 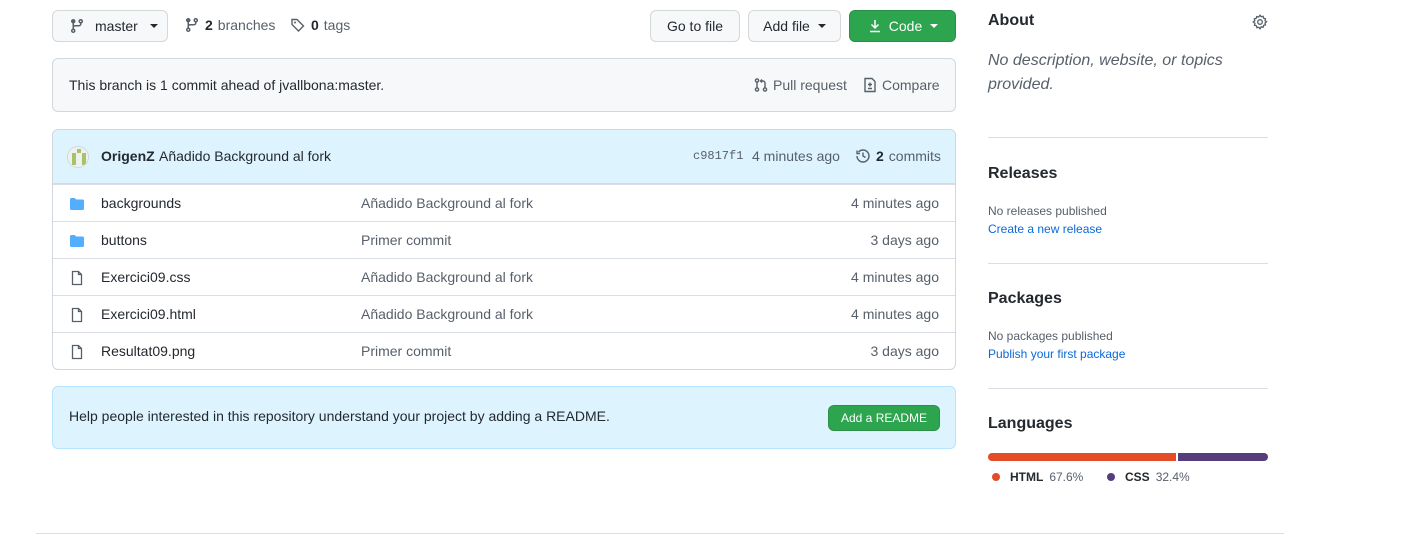 I want to click on file-name: Resultat09.png, so click(x=148, y=351).